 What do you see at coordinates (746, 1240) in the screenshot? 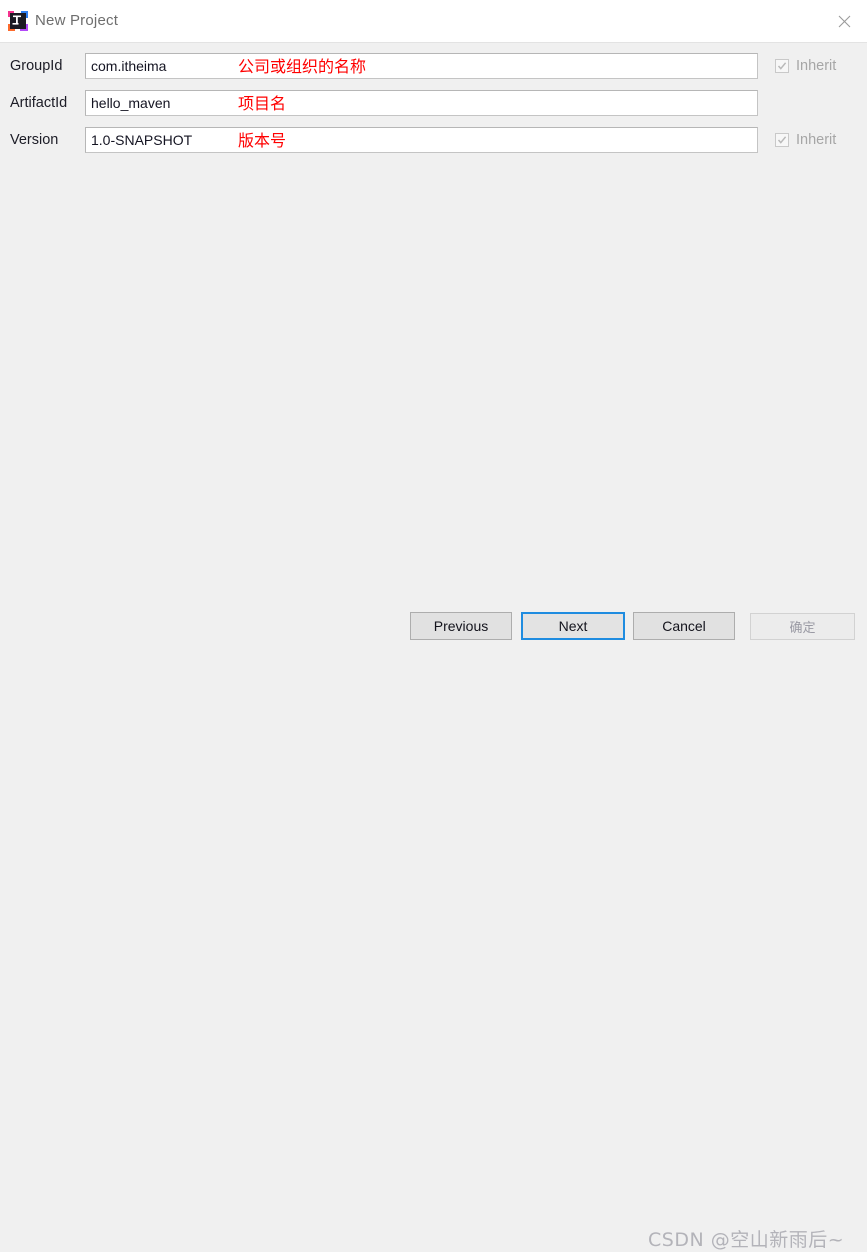
I see `csdn-watermark: CSDN @空山新雨后~` at bounding box center [746, 1240].